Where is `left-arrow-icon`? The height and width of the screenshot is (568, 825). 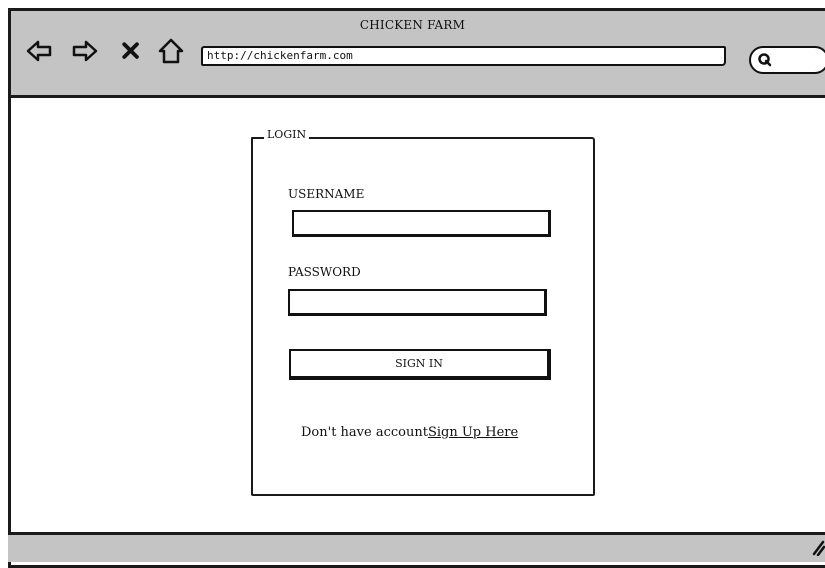
left-arrow-icon is located at coordinates (39, 51).